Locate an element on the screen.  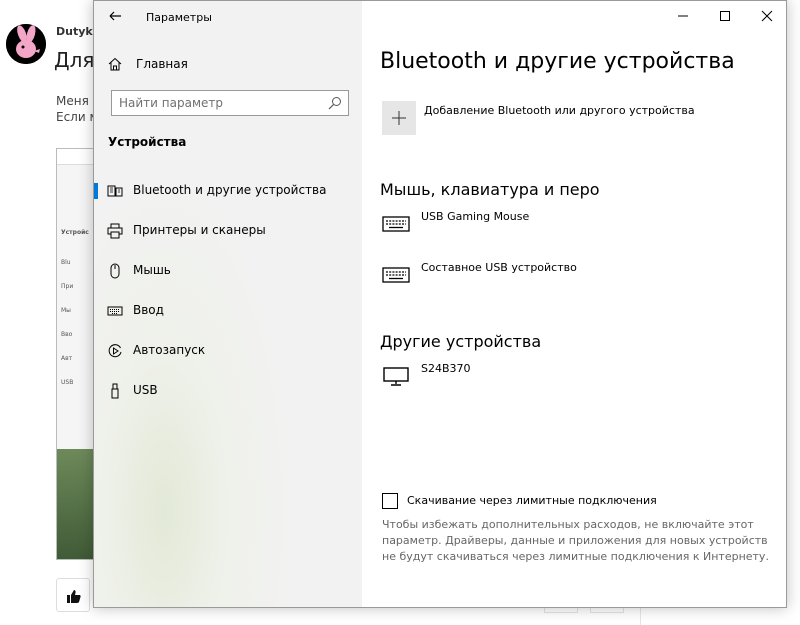
nav-section-title: Устройства is located at coordinates (147, 142).